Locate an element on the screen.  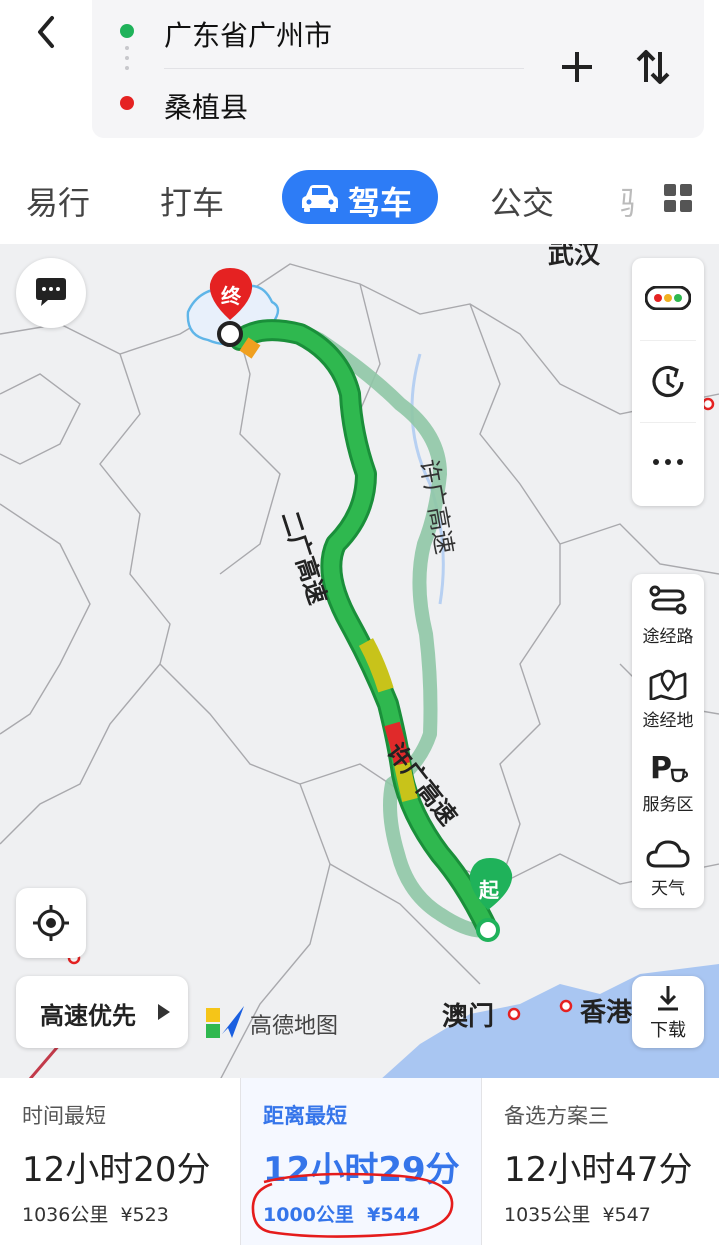
download-icon is located at coordinates (668, 998).